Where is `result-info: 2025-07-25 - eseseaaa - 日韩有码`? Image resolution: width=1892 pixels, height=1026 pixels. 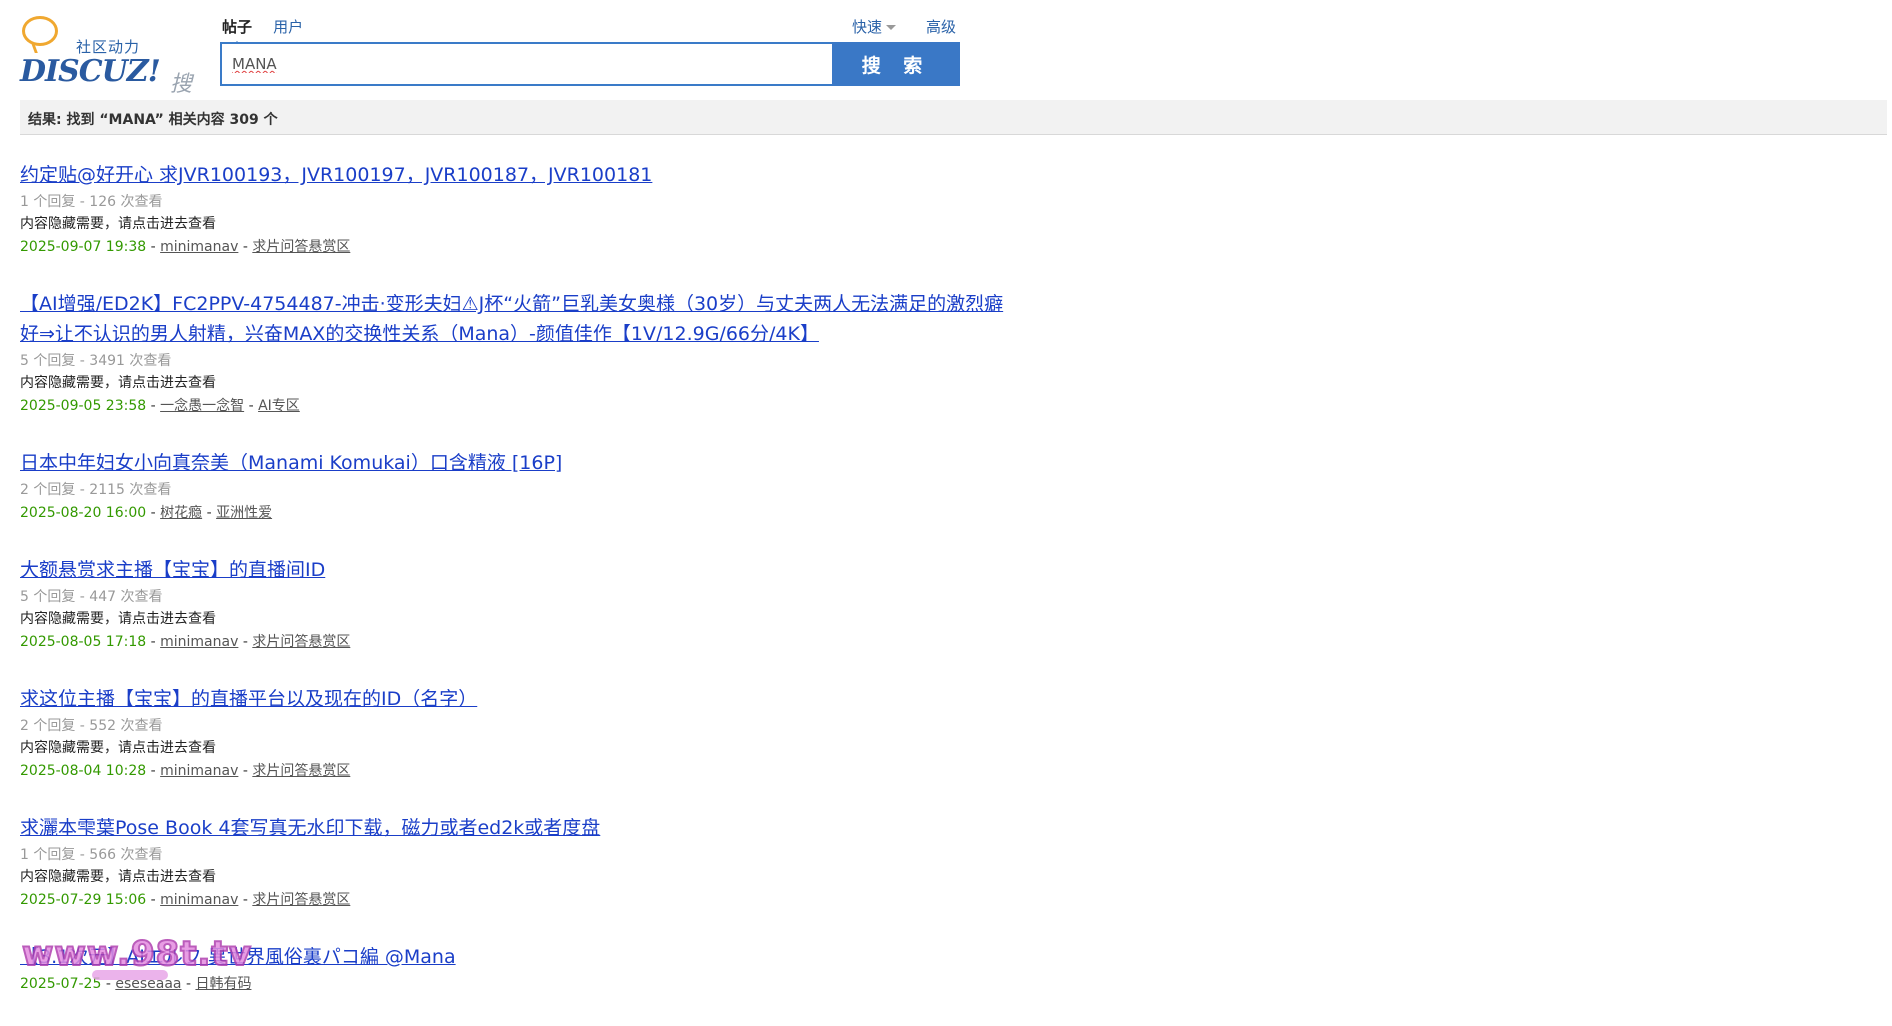 result-info: 2025-07-25 - eseseaaa - 日韩有码 is located at coordinates (136, 984).